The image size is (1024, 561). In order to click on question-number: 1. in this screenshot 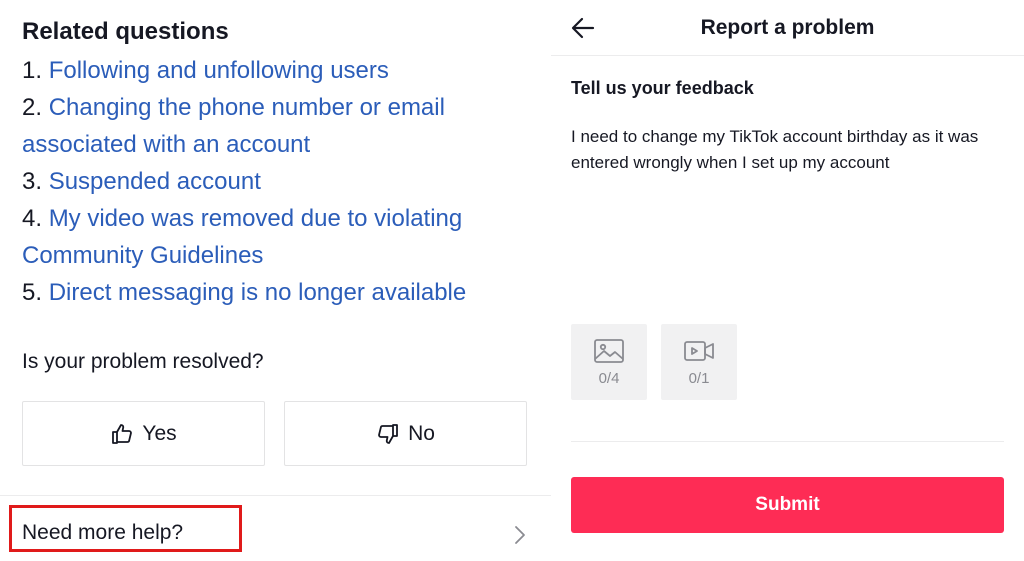, I will do `click(32, 70)`.